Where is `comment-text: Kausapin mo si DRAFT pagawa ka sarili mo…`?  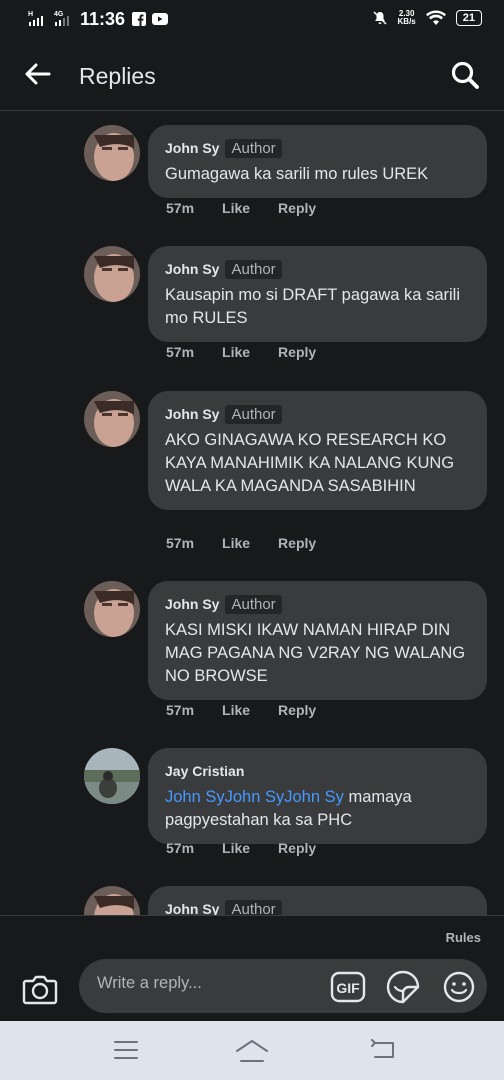
comment-text: Kausapin mo si DRAFT pagawa ka sarili mo… is located at coordinates (312, 306).